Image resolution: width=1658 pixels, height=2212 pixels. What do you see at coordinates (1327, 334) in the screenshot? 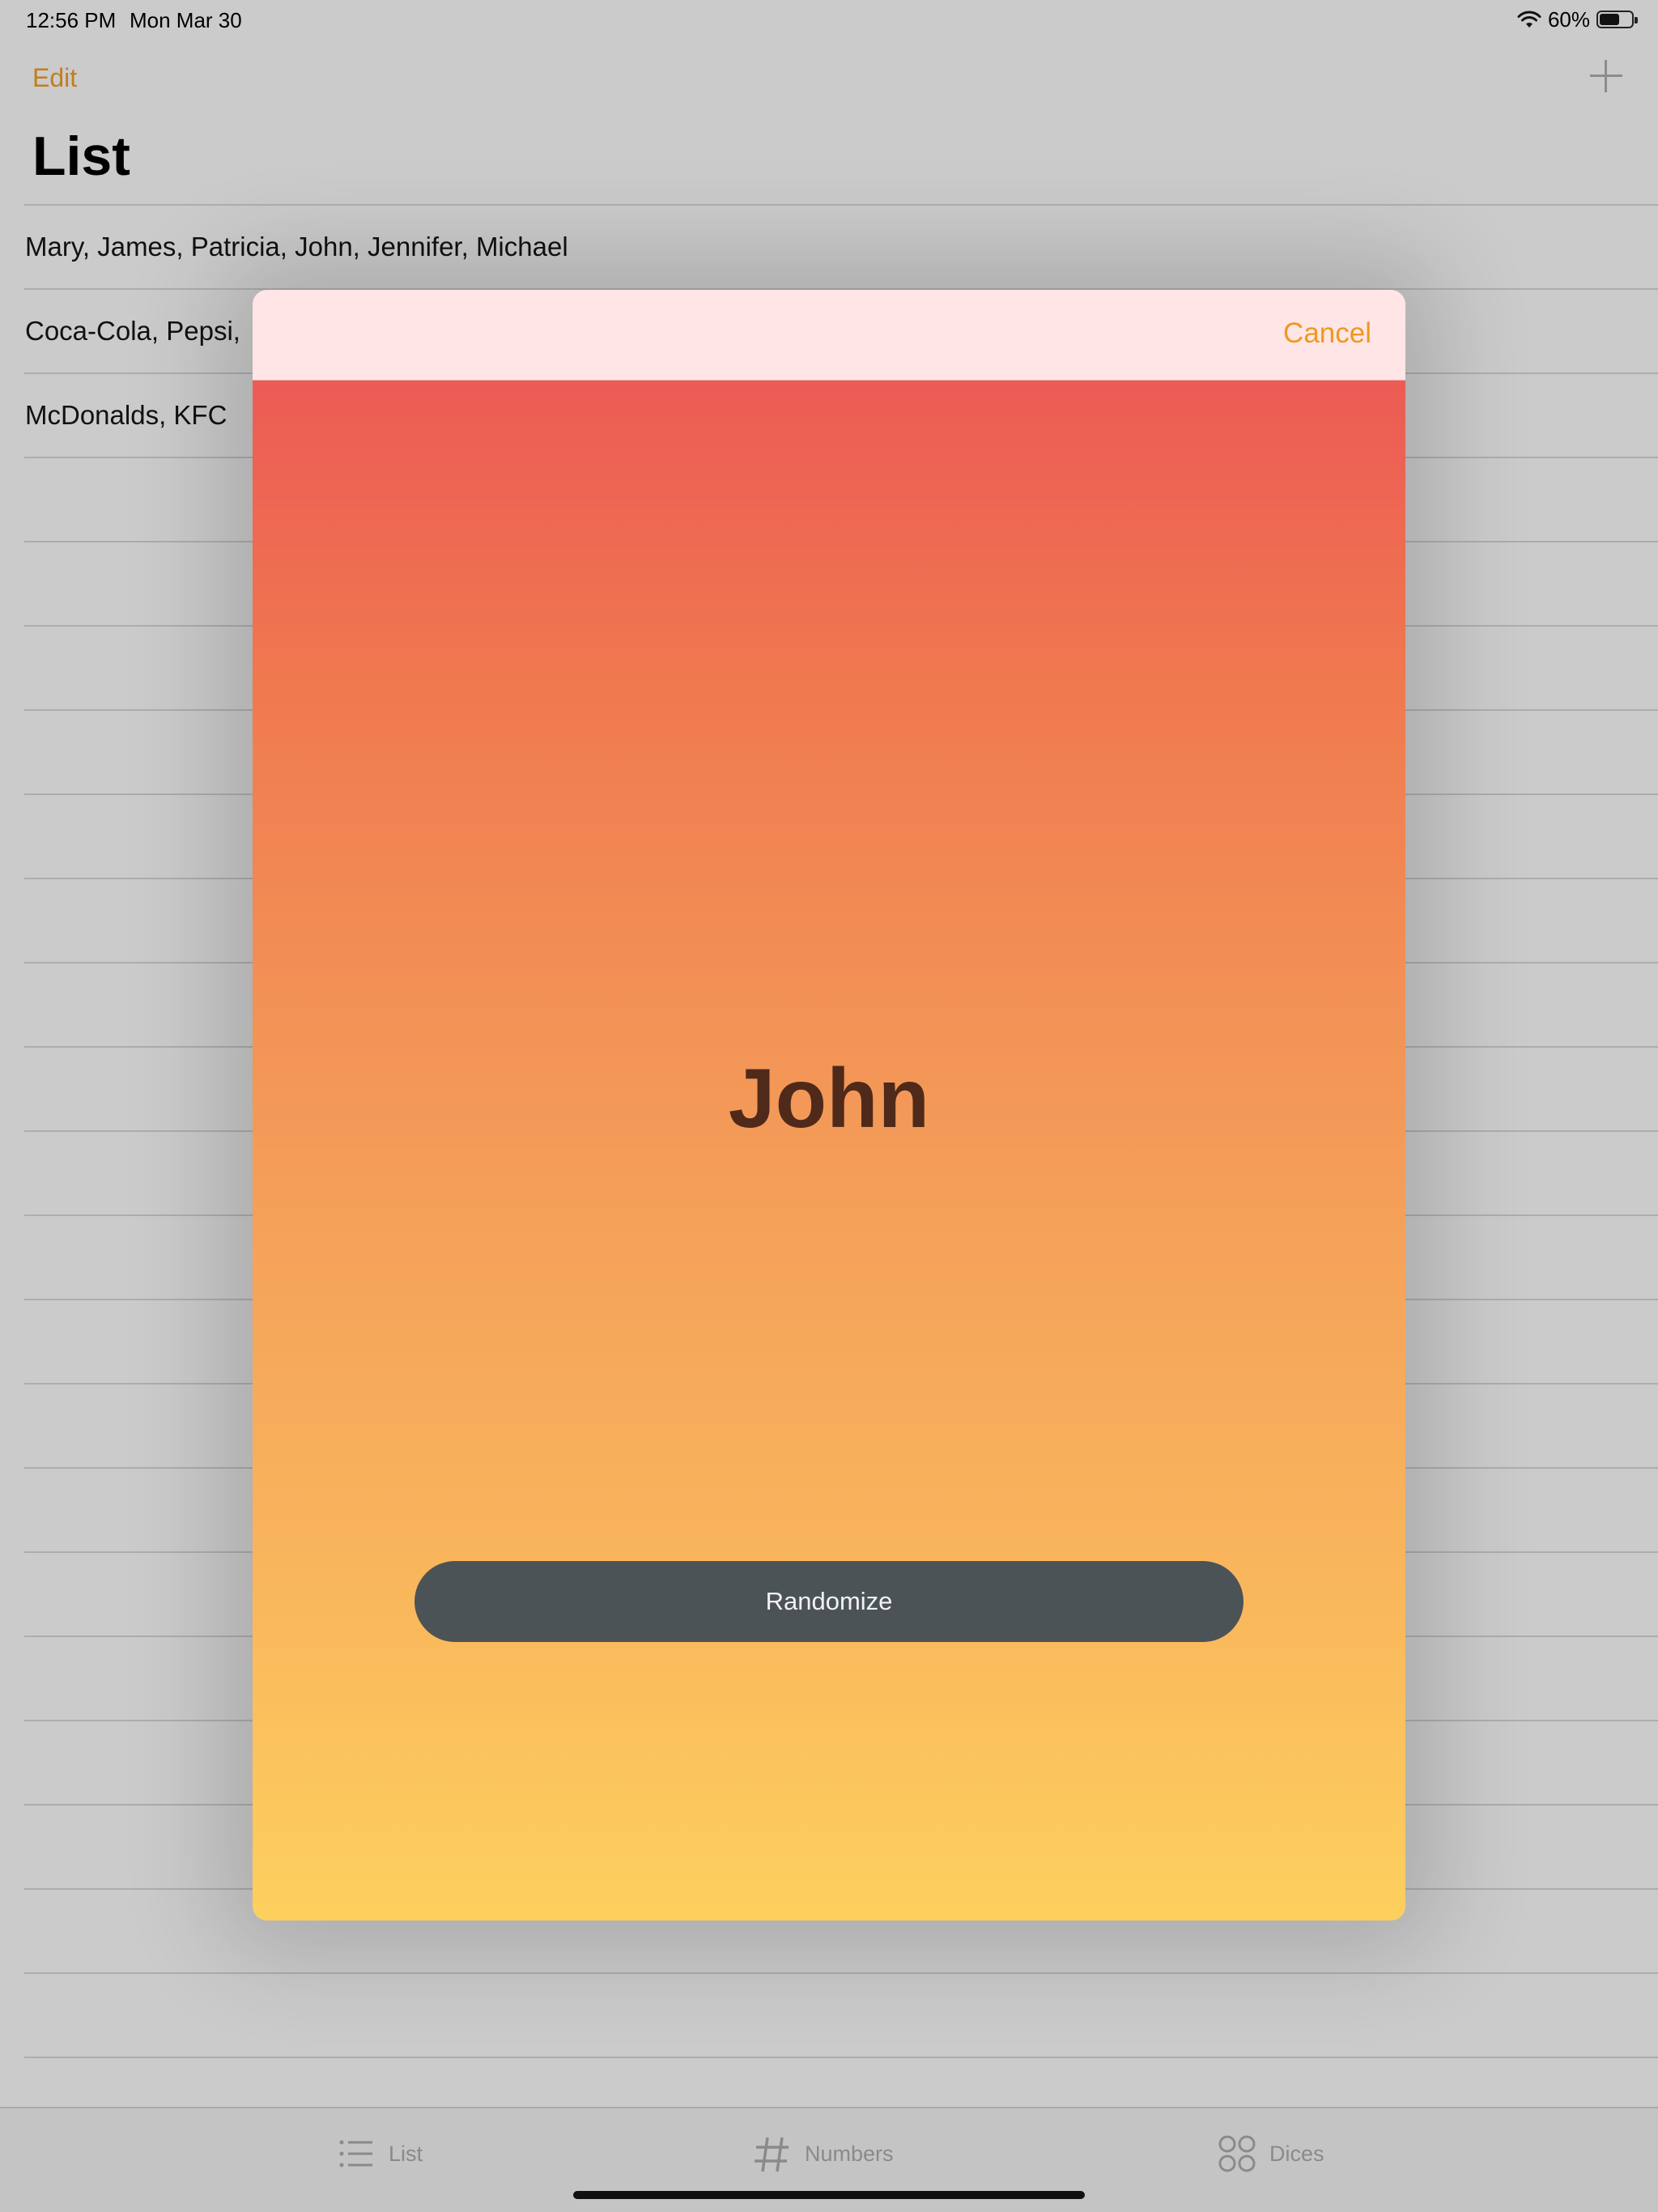
I see `cancel-button: Cancel` at bounding box center [1327, 334].